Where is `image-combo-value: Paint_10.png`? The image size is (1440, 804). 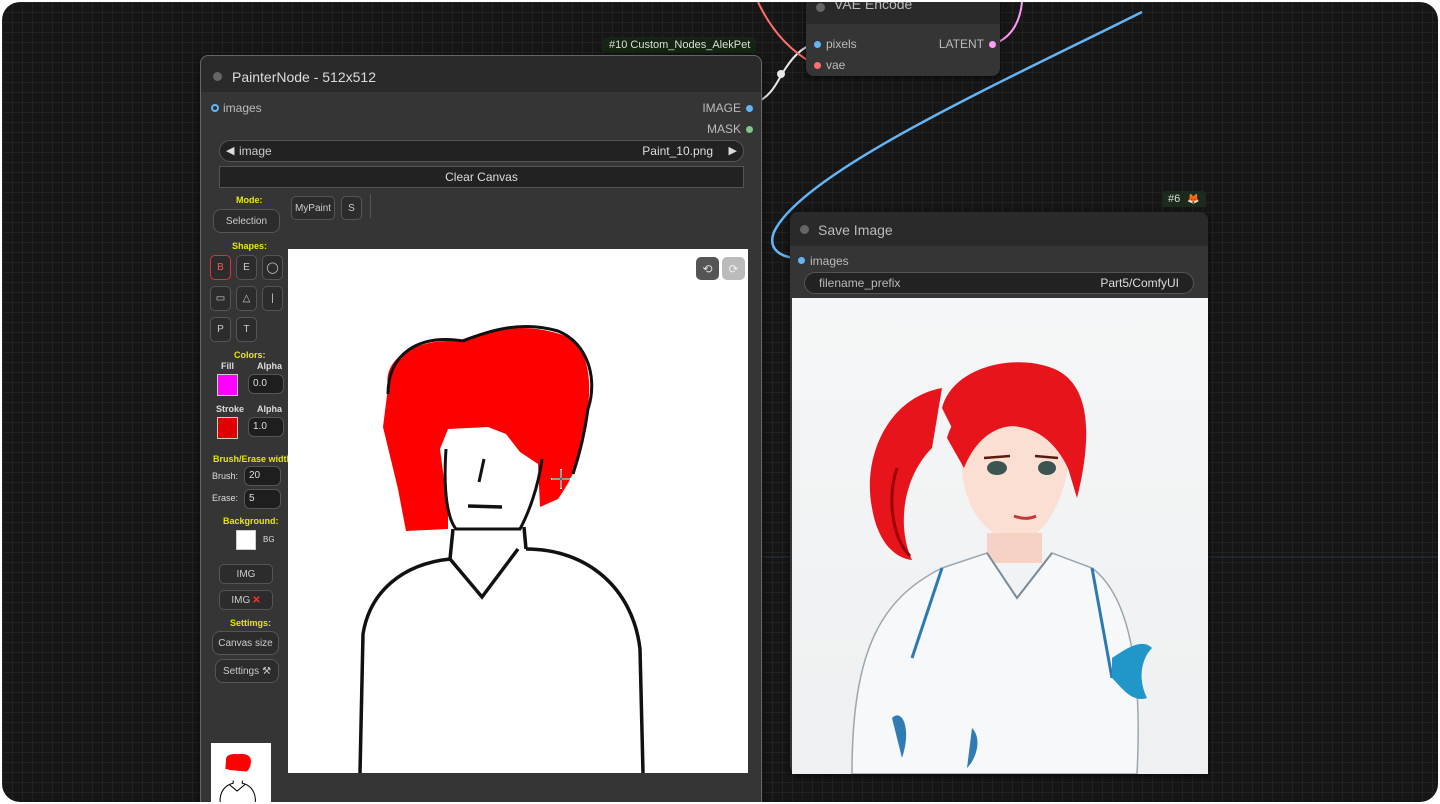 image-combo-value: Paint_10.png is located at coordinates (677, 151).